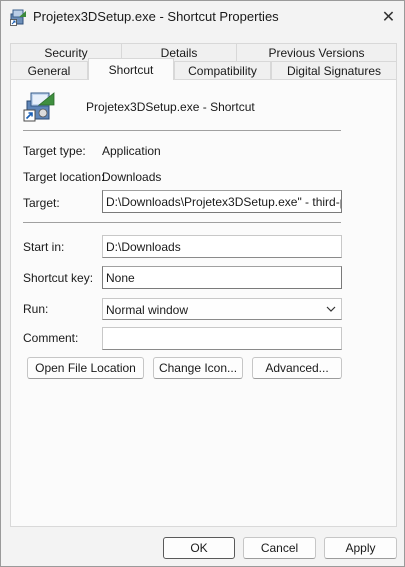  Describe the element at coordinates (51, 338) in the screenshot. I see `comment-label: Comment:` at that location.